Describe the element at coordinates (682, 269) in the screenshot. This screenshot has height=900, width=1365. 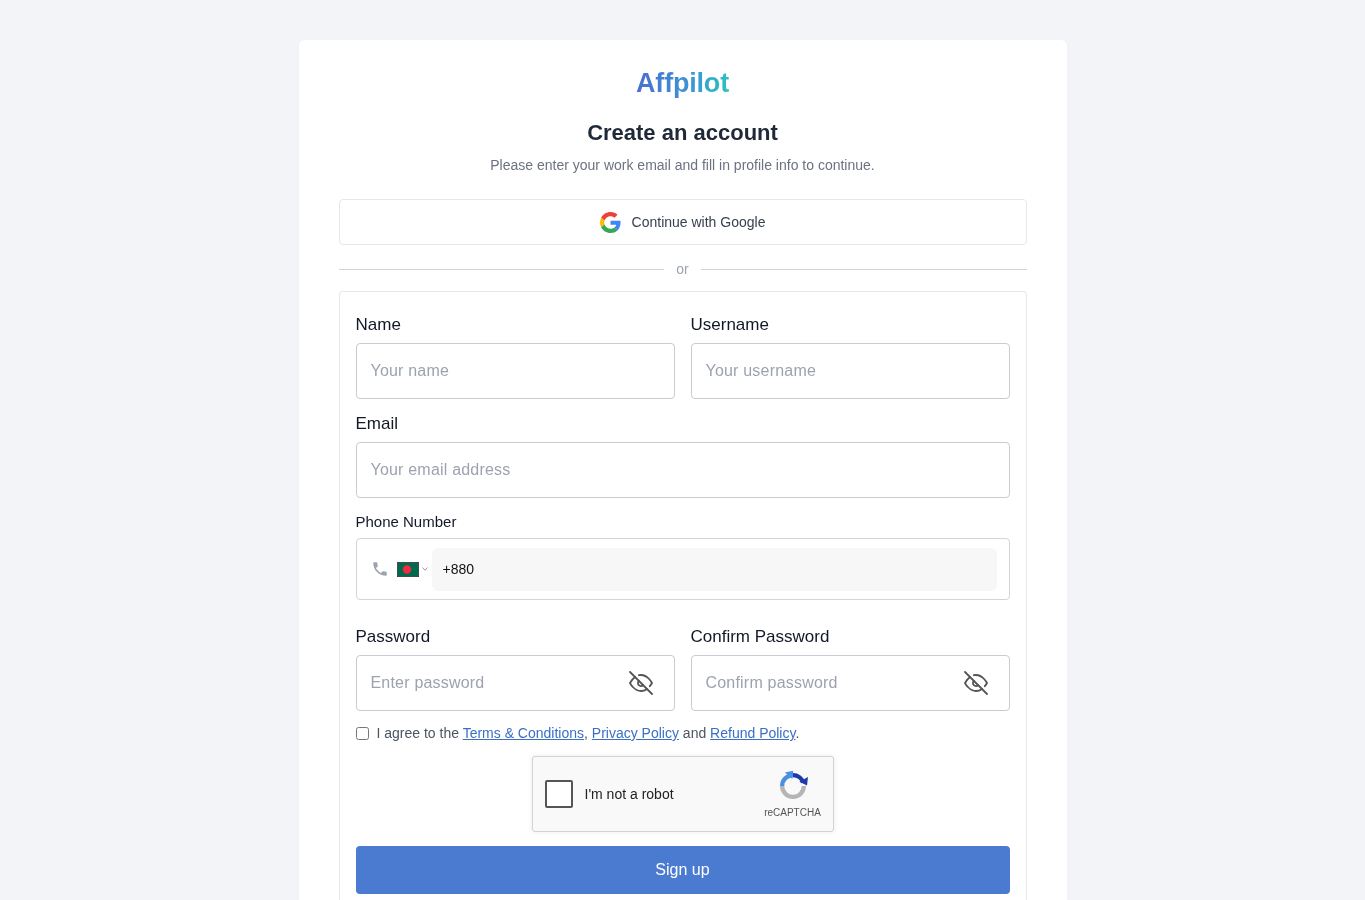
I see `divider-label: or` at that location.